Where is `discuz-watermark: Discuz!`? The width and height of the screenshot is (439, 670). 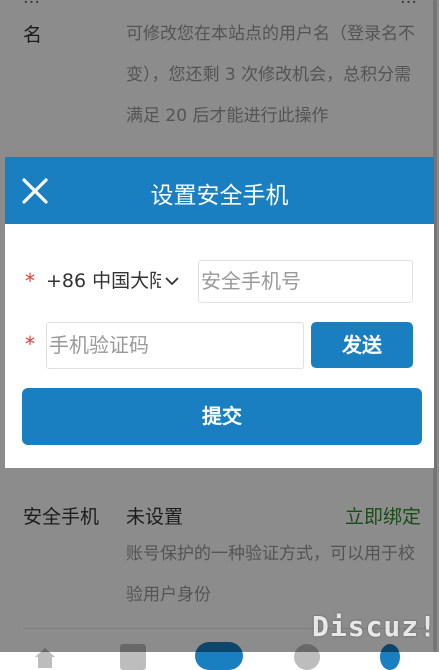
discuz-watermark: Discuz! is located at coordinates (375, 626).